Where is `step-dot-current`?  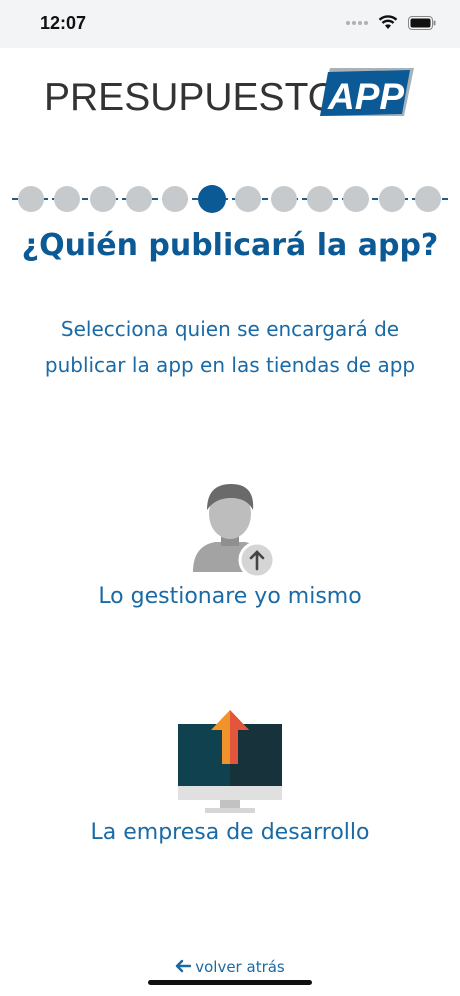
step-dot-current is located at coordinates (212, 199).